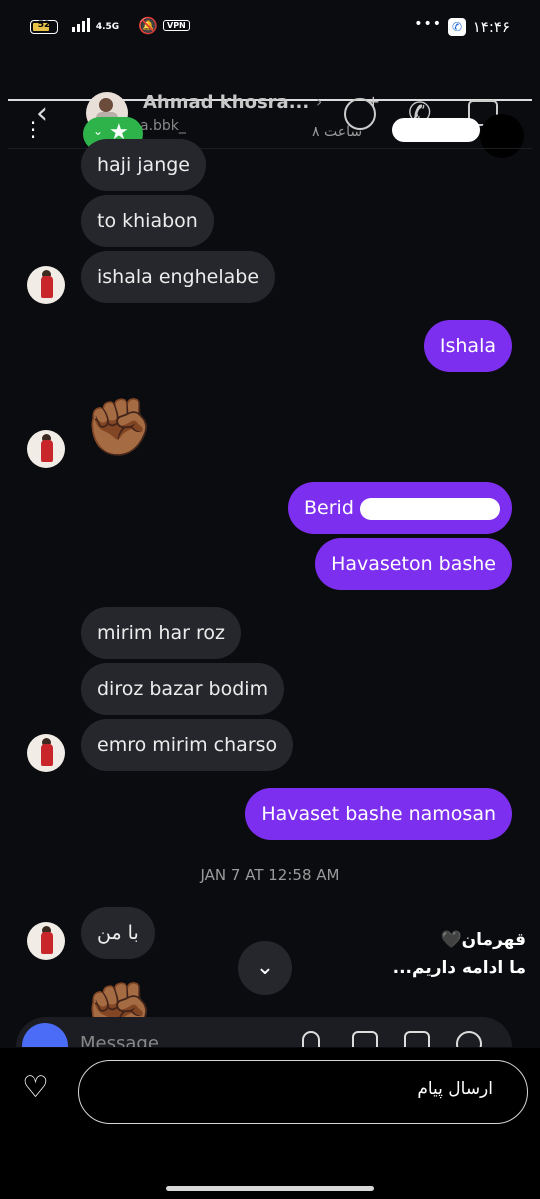 This screenshot has height=1199, width=540. Describe the element at coordinates (143, 165) in the screenshot. I see `message-bubble: haji jange` at that location.